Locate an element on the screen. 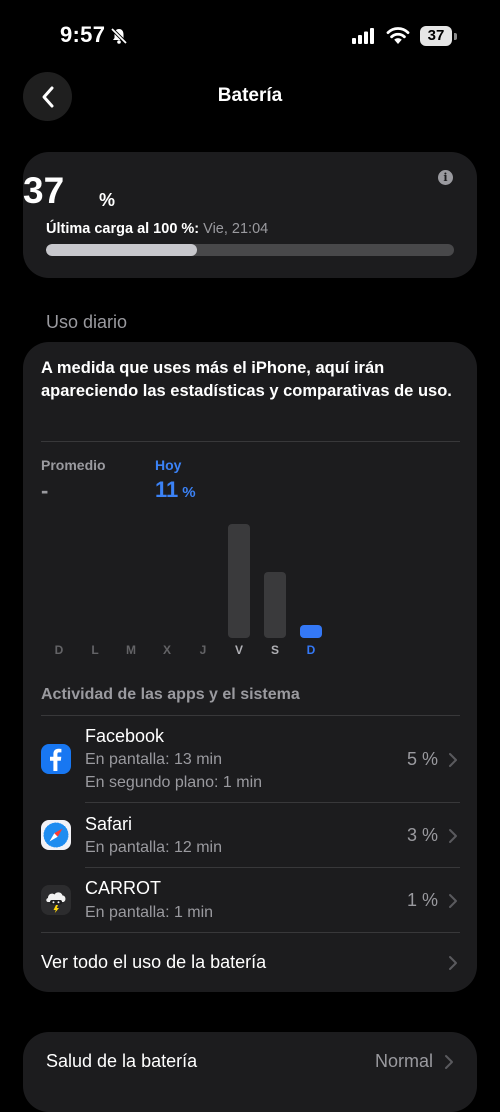 The image size is (500, 1112). battery-indicator-icon: 37 is located at coordinates (436, 36).